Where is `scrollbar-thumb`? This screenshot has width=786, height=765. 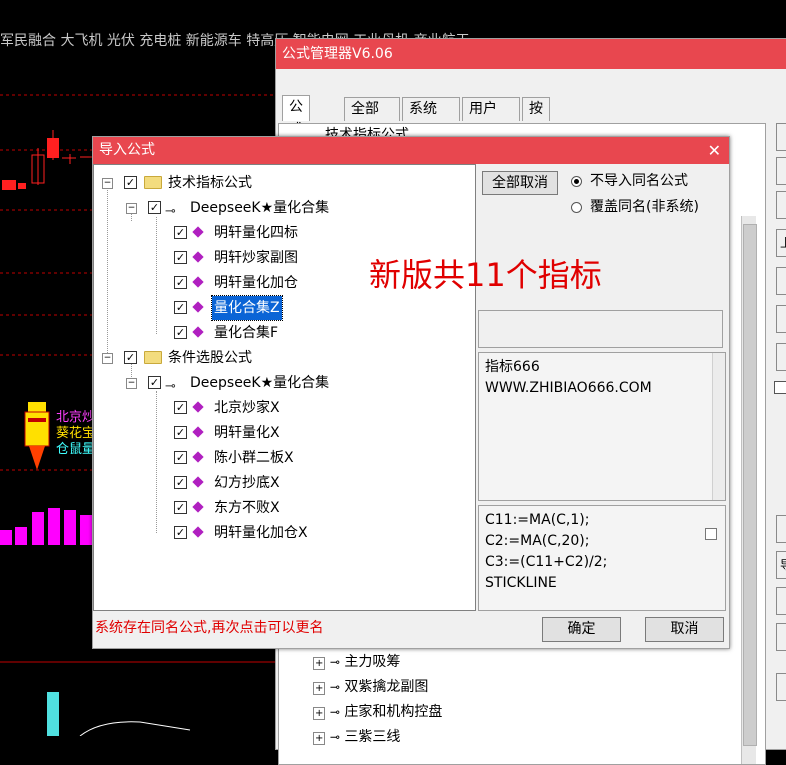 scrollbar-thumb is located at coordinates (750, 485).